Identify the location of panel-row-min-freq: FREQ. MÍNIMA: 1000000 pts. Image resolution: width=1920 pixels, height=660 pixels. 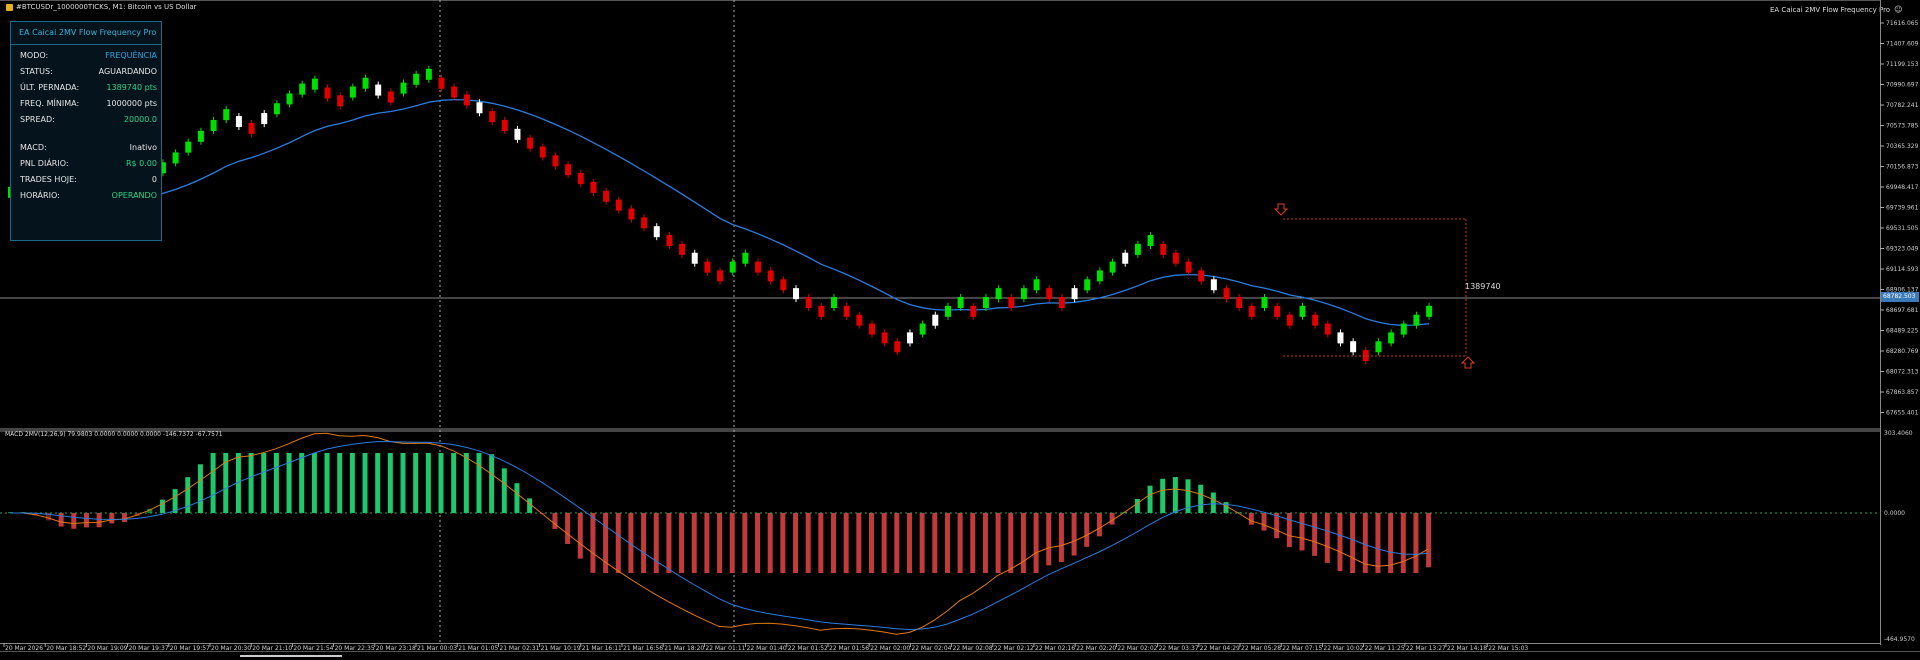
(88, 103).